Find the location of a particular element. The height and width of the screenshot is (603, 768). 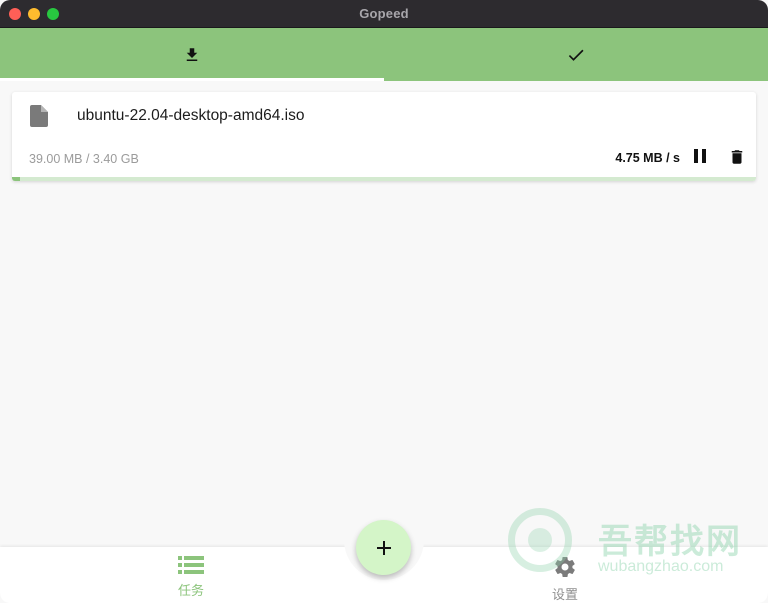

nav-tasks-label: 任务 is located at coordinates (191, 590).